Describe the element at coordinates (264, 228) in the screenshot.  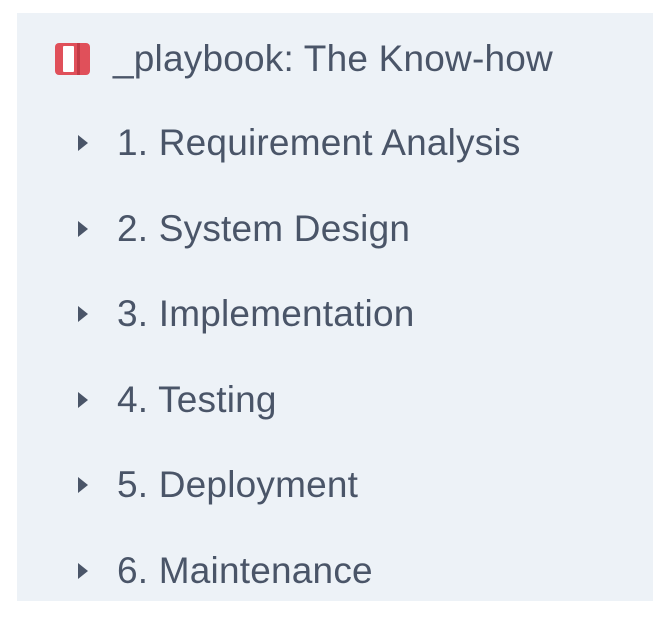
I see `sidebar-item-label: 2. System Design` at that location.